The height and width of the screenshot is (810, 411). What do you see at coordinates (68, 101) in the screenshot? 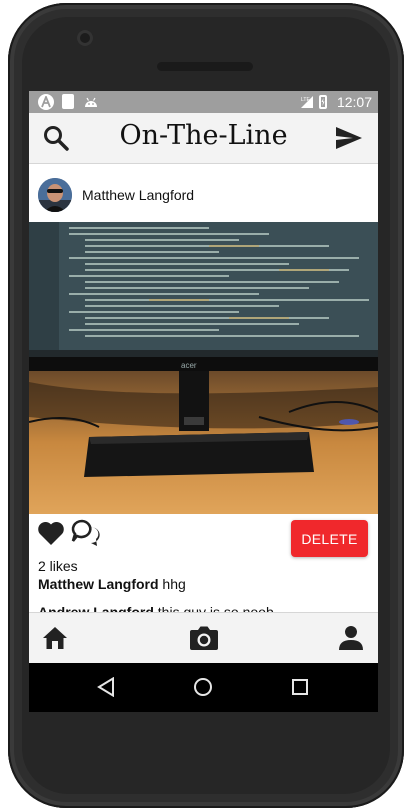
I see `sd-card-icon` at bounding box center [68, 101].